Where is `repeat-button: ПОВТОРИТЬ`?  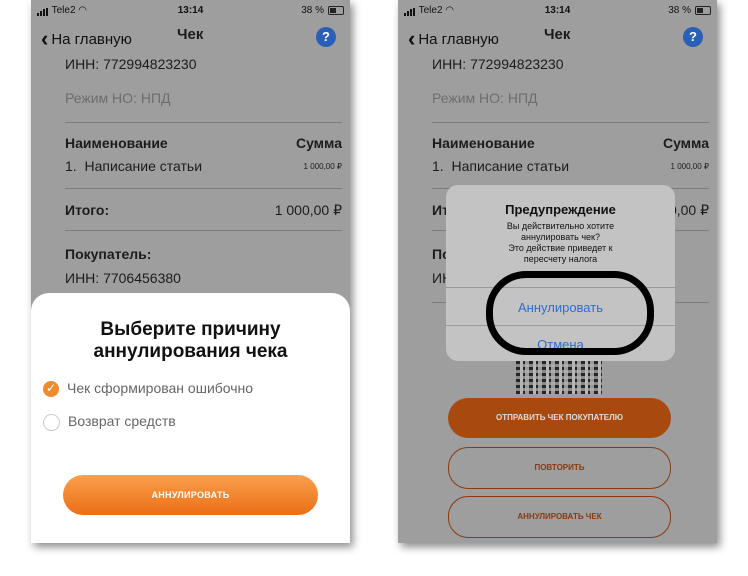 repeat-button: ПОВТОРИТЬ is located at coordinates (559, 468).